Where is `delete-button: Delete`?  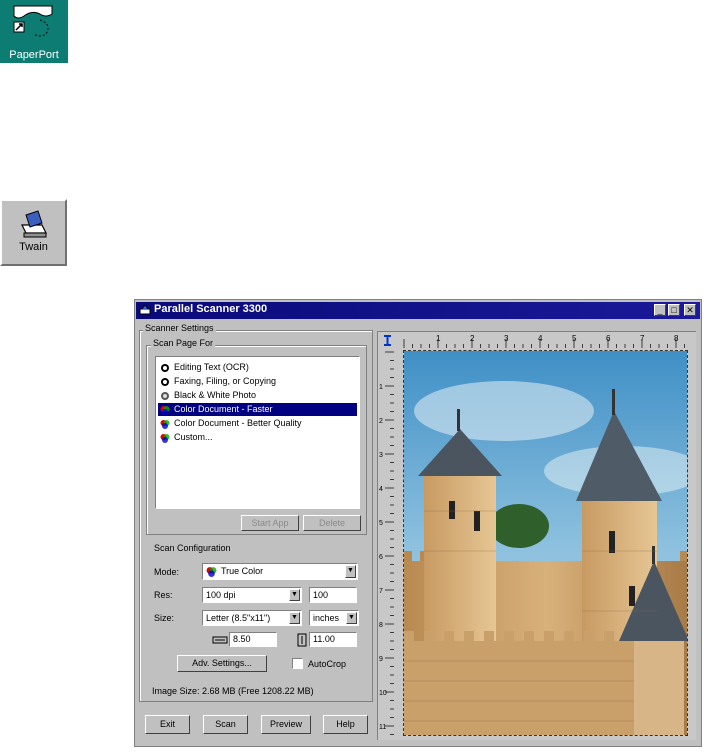
delete-button: Delete is located at coordinates (332, 523).